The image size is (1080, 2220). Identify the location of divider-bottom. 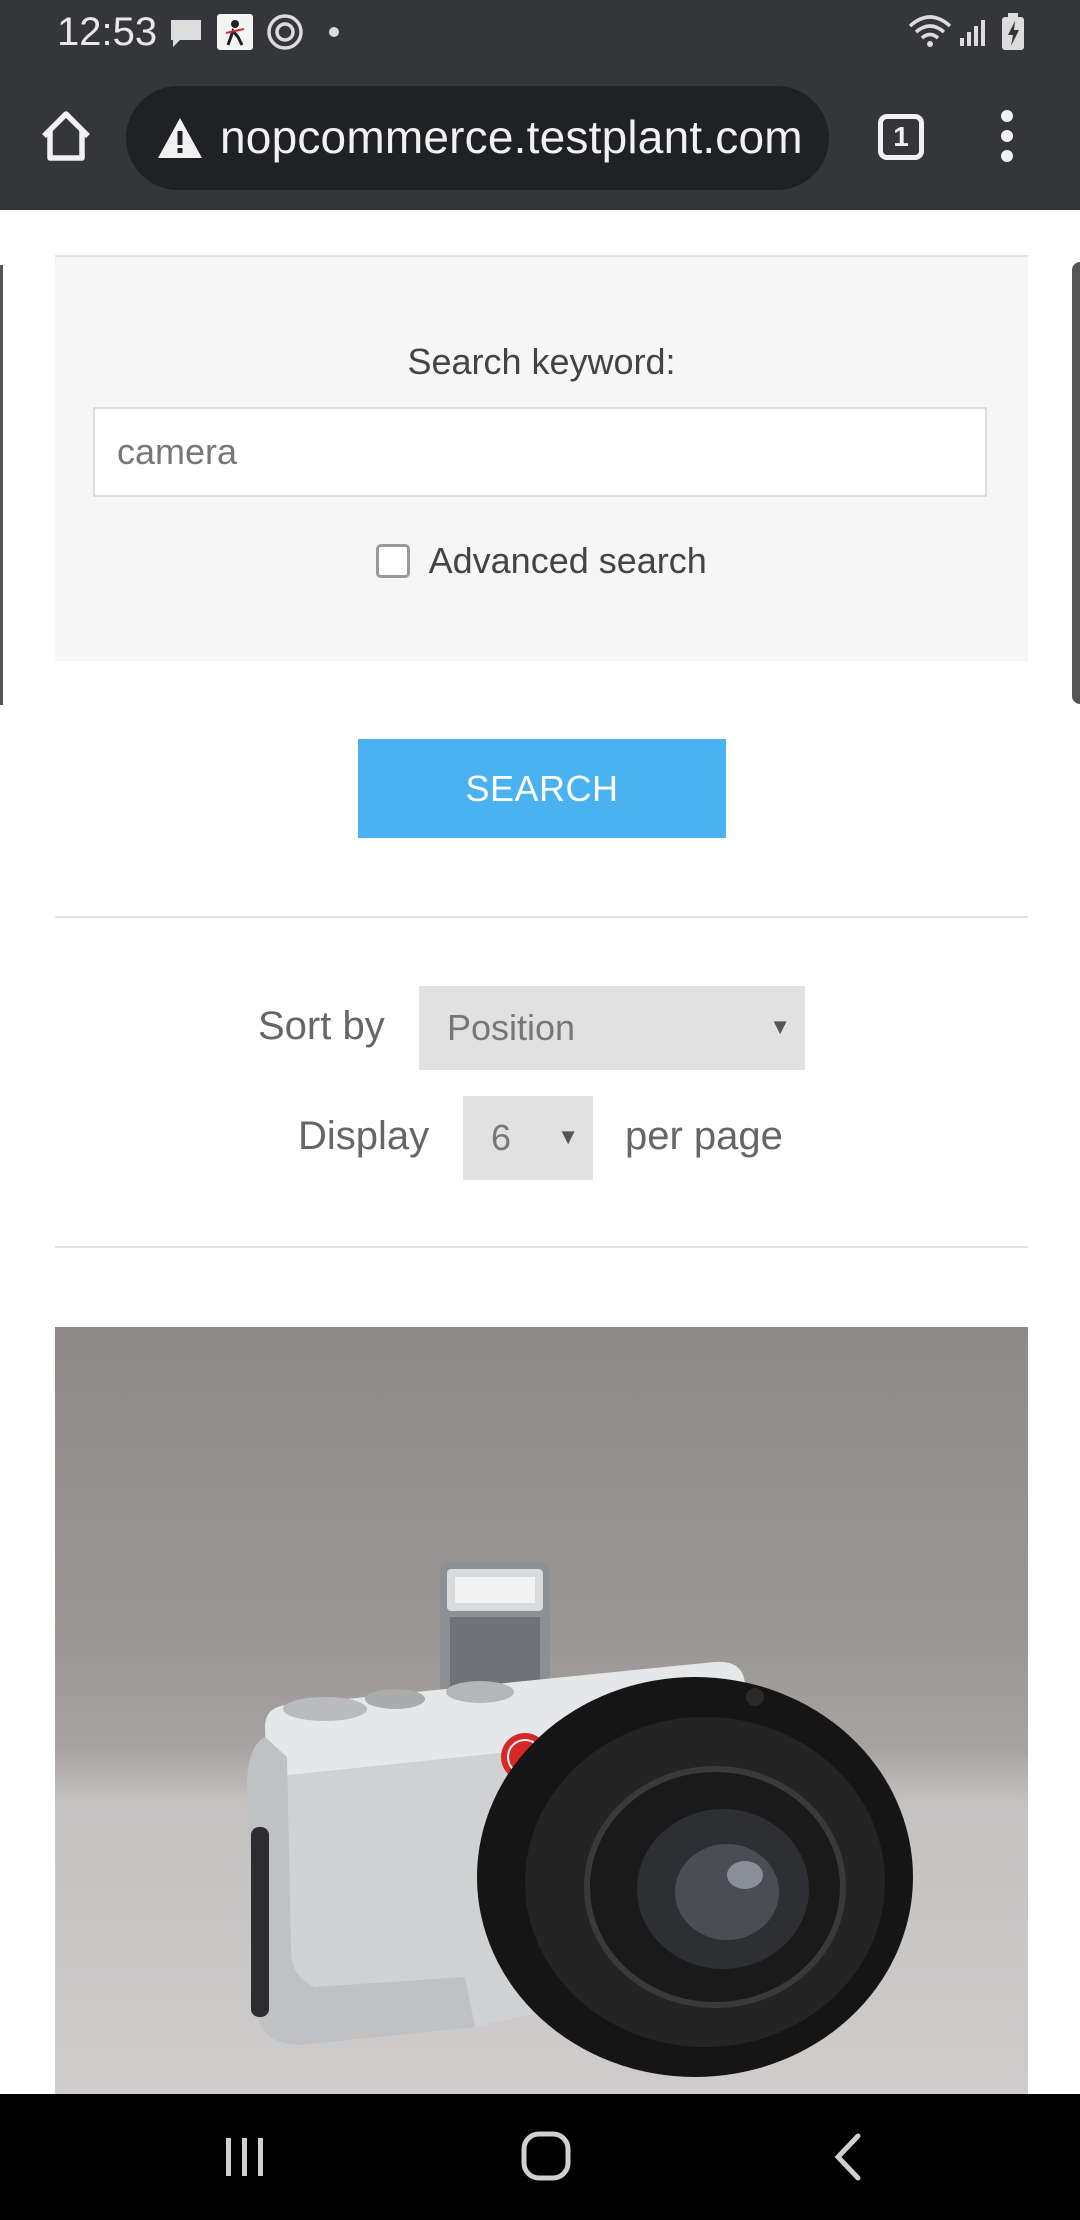
(541, 1247).